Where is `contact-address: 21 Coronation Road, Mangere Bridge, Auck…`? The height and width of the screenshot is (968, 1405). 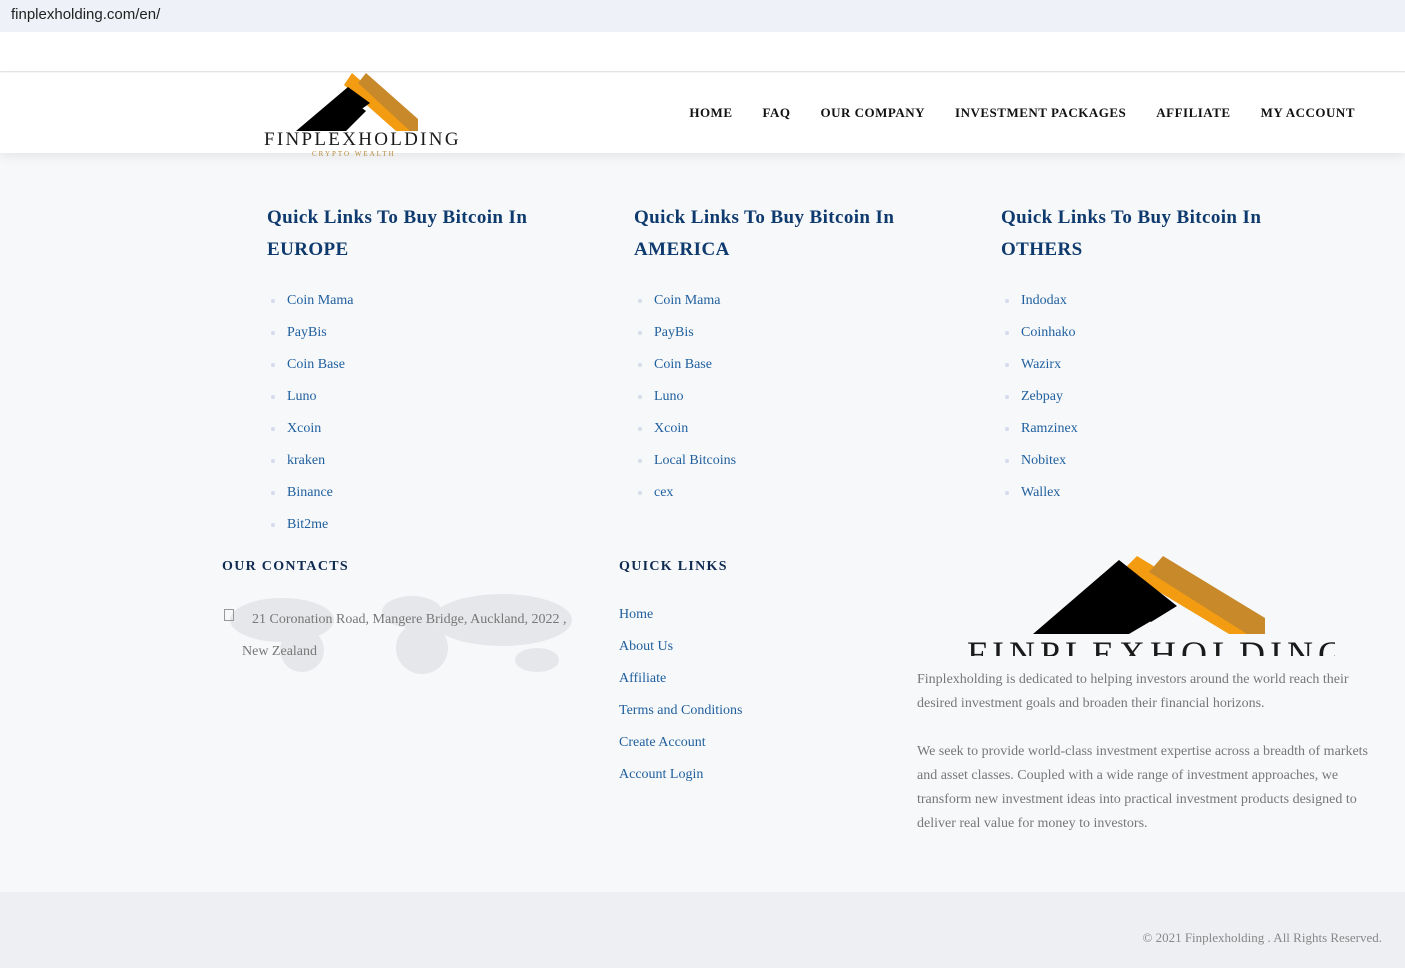
contact-address: 21 Coronation Road, Mangere Bridge, Auck… is located at coordinates (404, 635).